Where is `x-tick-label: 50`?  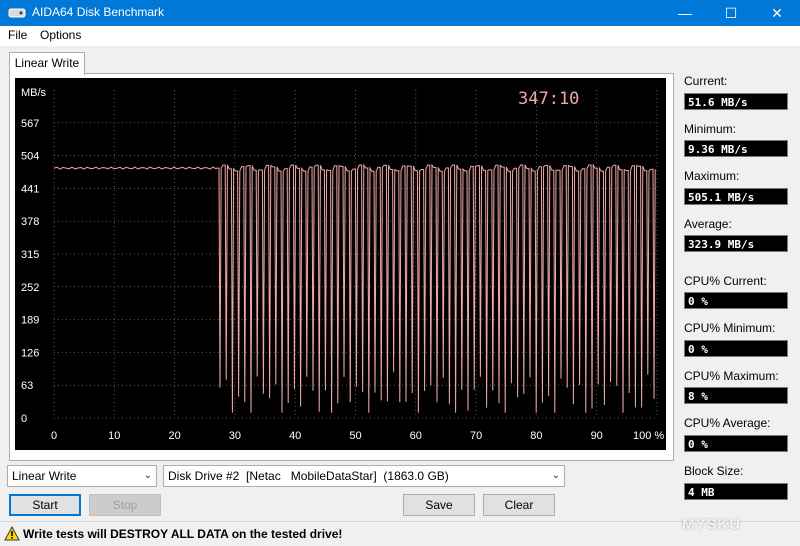
x-tick-label: 50 is located at coordinates (355, 436).